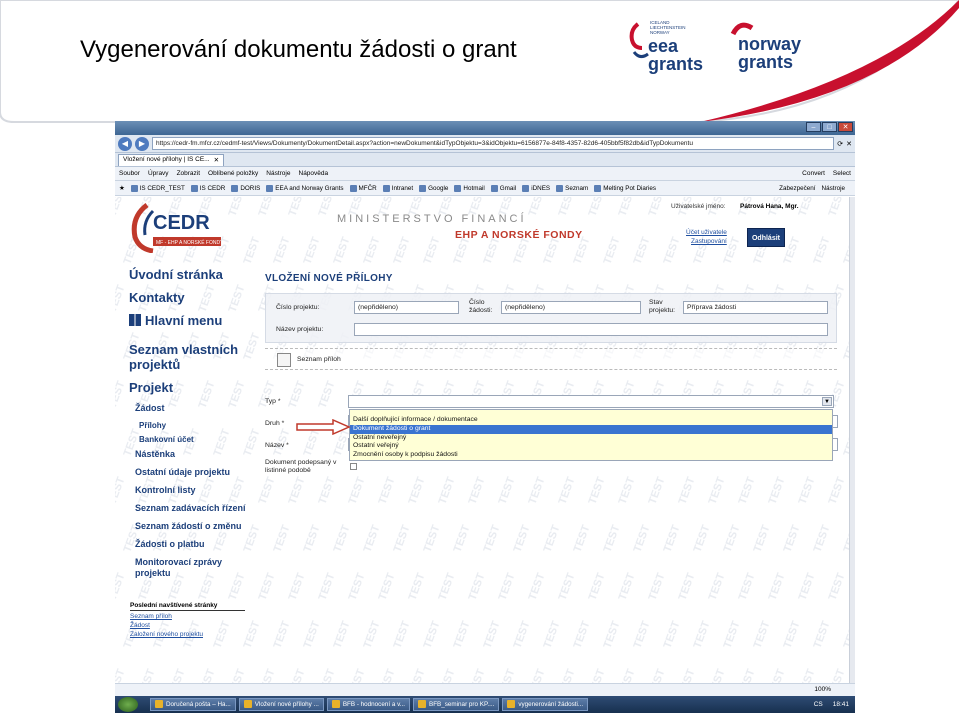 The width and height of the screenshot is (959, 713). I want to click on last-visited-link: Žádost, so click(187, 625).